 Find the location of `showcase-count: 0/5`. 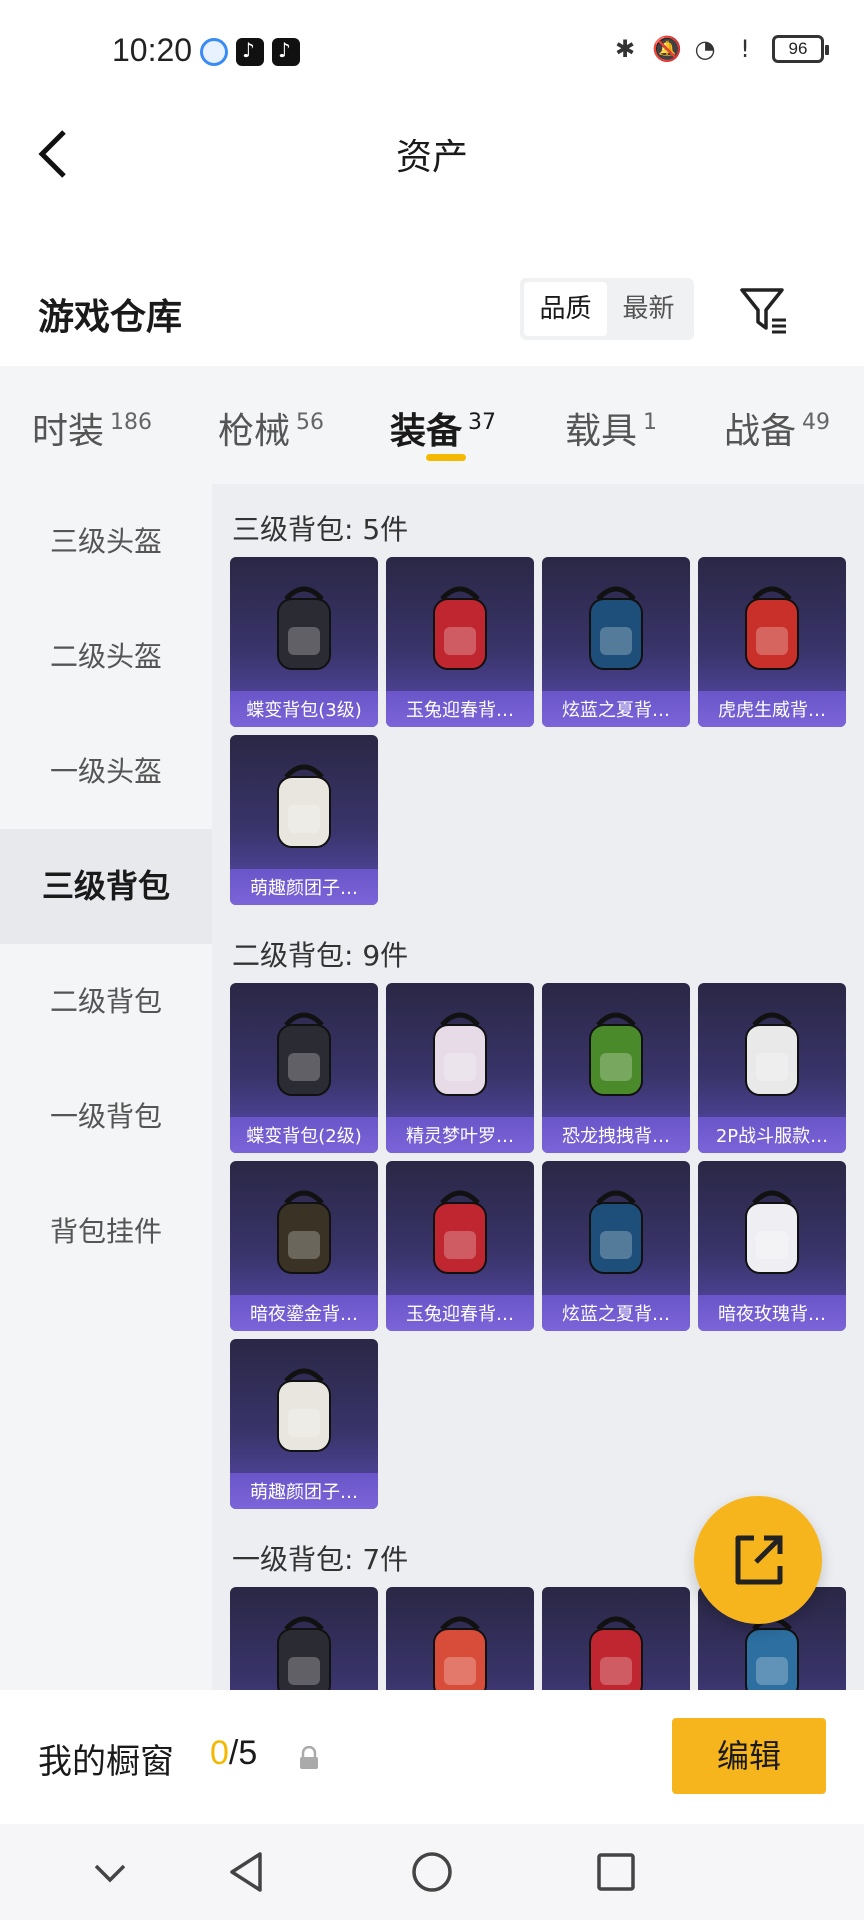

showcase-count: 0/5 is located at coordinates (233, 1753).